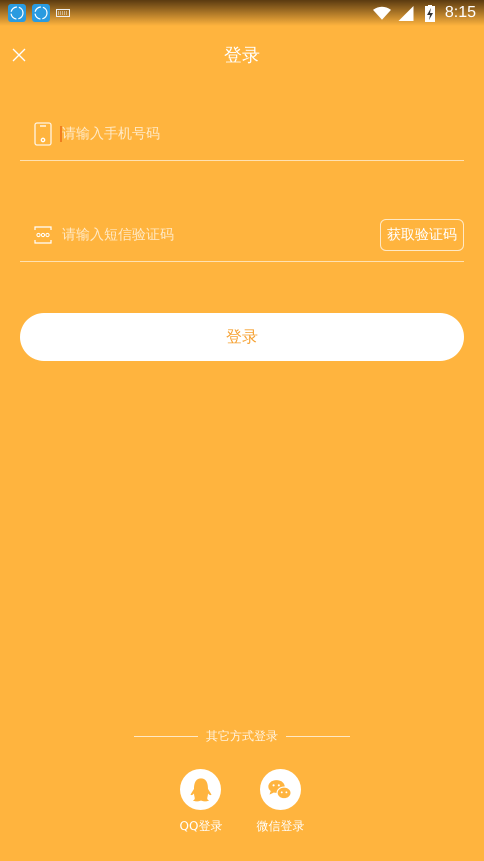  I want to click on penguin-icon, so click(201, 789).